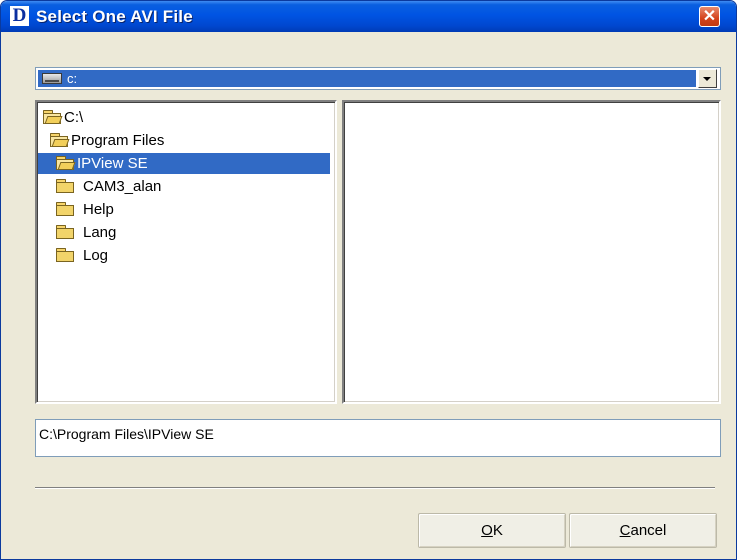 The width and height of the screenshot is (737, 560). What do you see at coordinates (122, 186) in the screenshot?
I see `tree-item-label: CAM3_alan` at bounding box center [122, 186].